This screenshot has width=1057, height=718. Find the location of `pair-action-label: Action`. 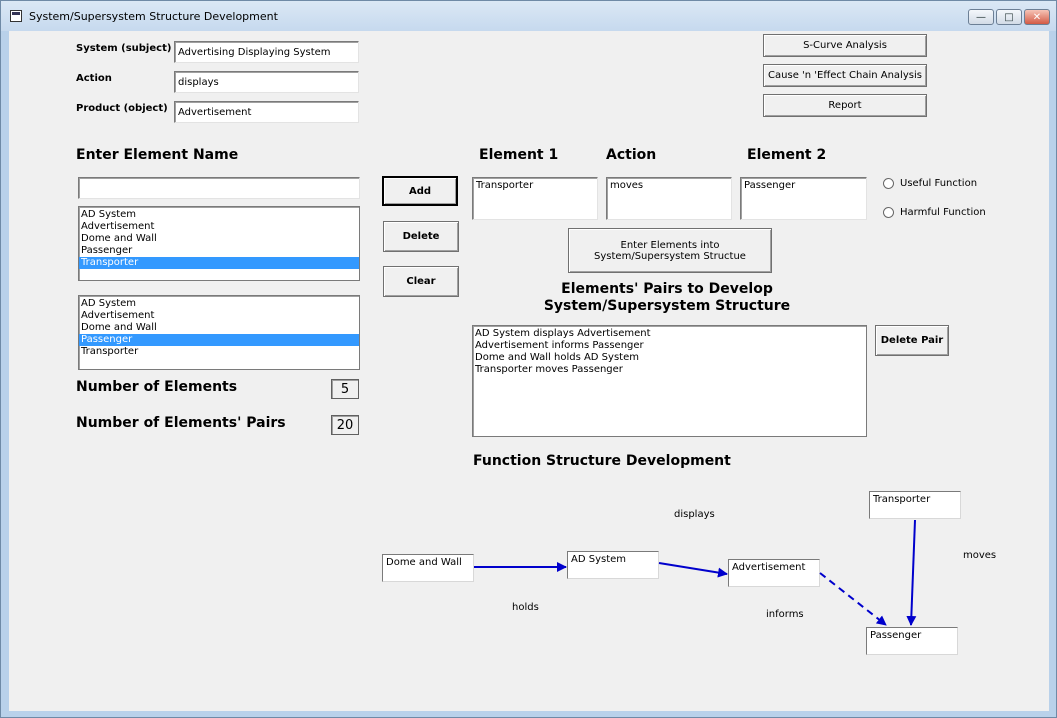

pair-action-label: Action is located at coordinates (631, 155).